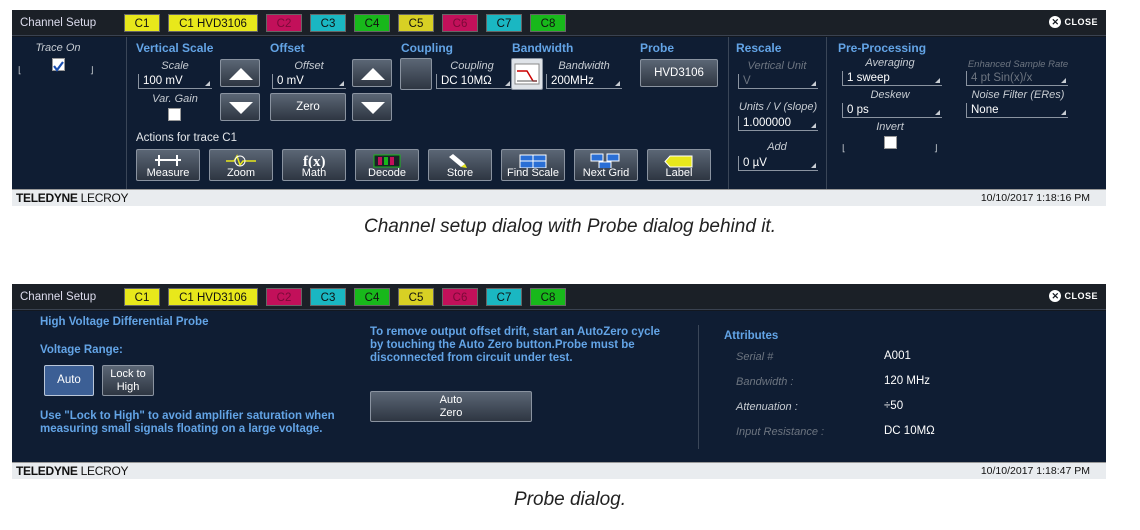 The width and height of the screenshot is (1140, 530). I want to click on scale-up-button, so click(240, 73).